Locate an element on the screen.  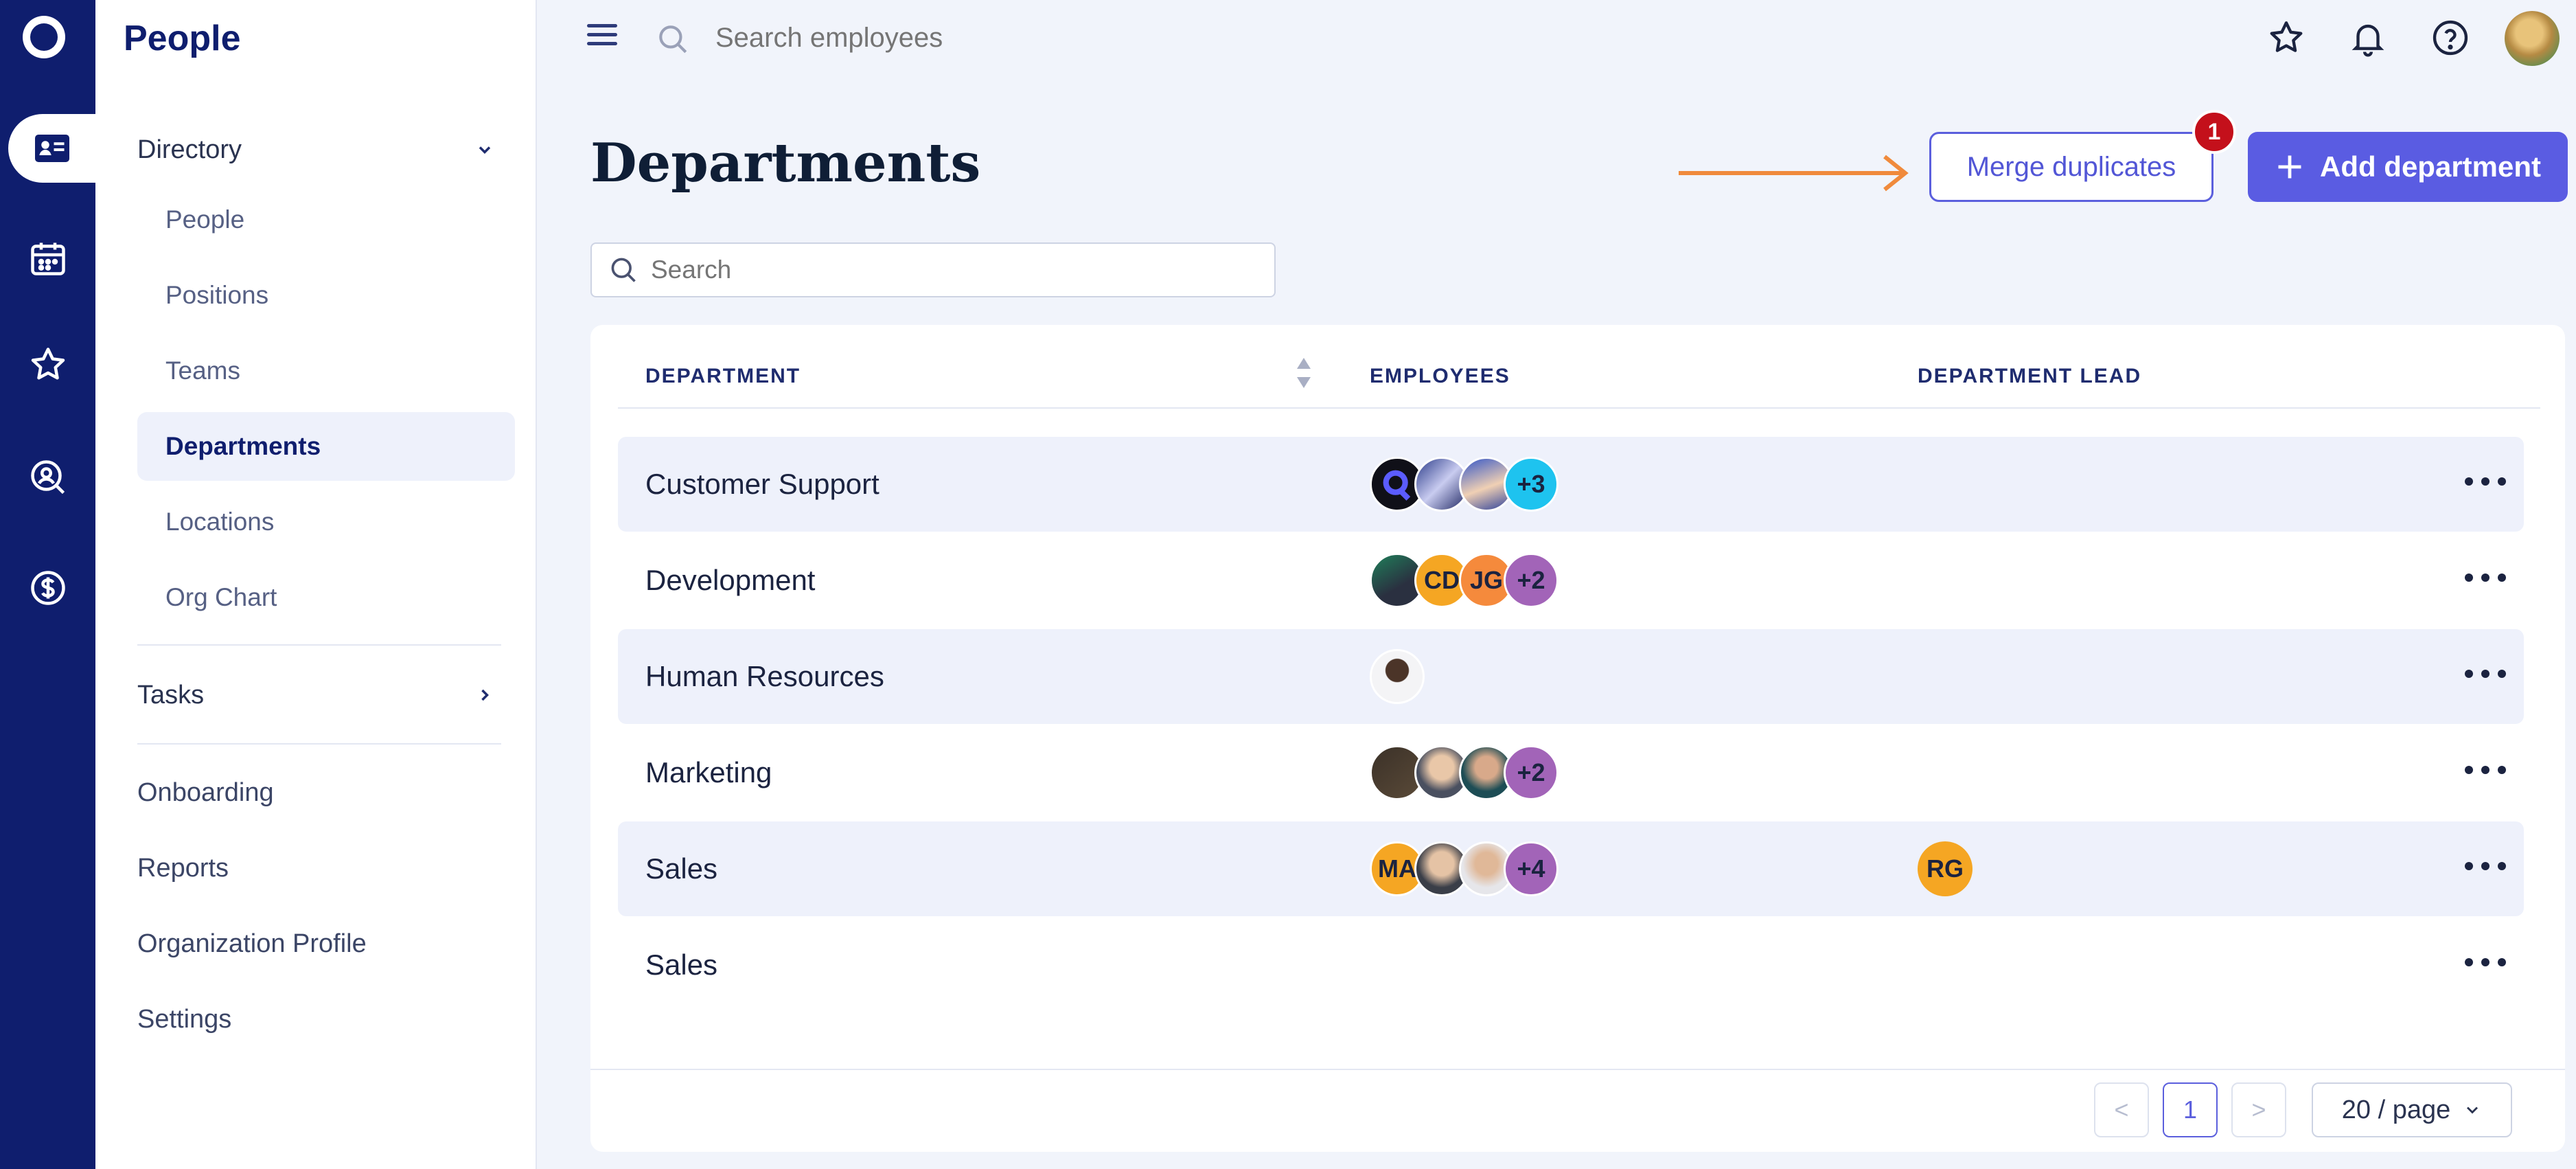
notifications-button is located at coordinates (2368, 37).